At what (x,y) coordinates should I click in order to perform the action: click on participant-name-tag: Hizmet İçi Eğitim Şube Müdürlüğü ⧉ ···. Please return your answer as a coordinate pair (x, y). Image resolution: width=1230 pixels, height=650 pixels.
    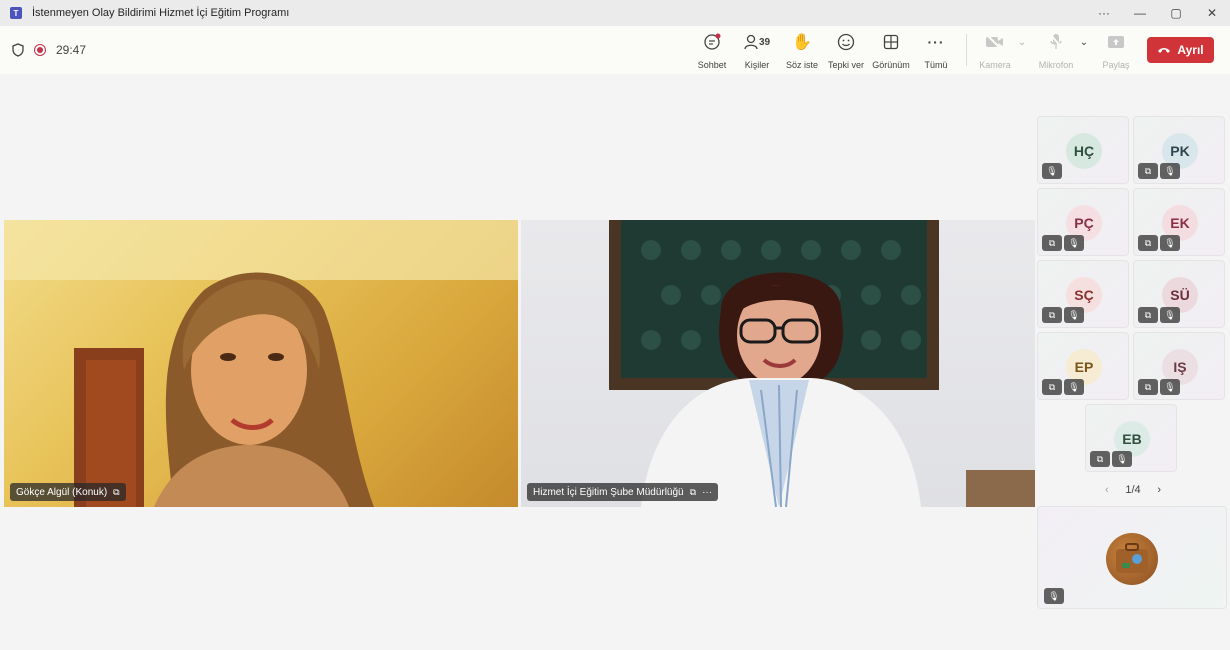
    Looking at the image, I should click on (623, 492).